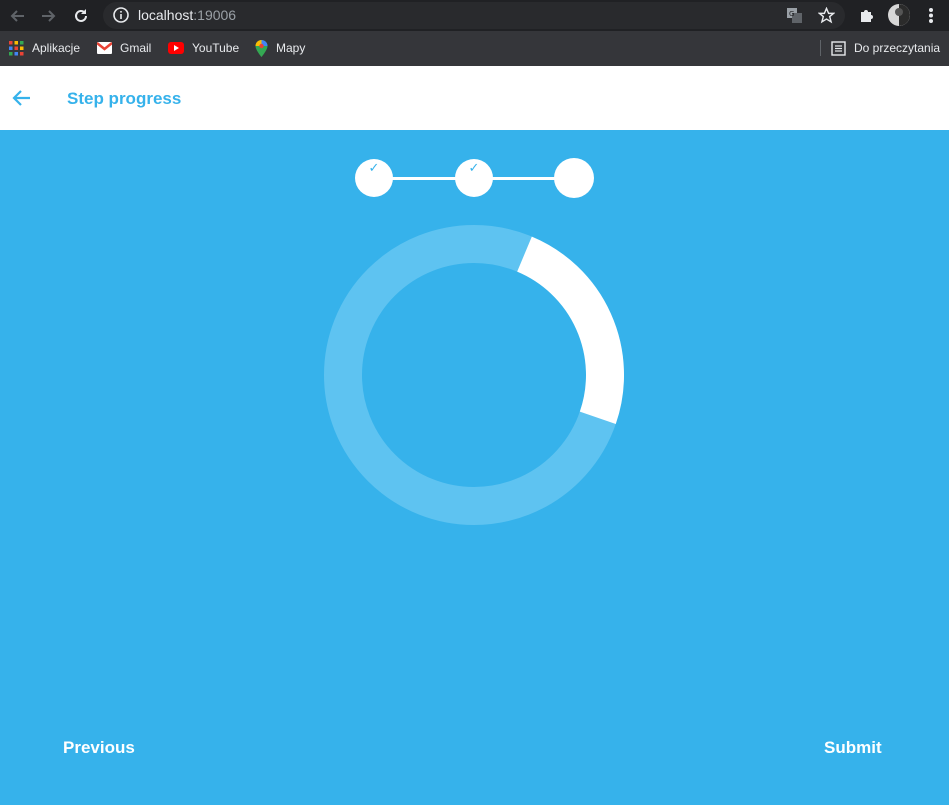 This screenshot has height=805, width=949. I want to click on browser-toolbar: localhost:19006 G, so click(474, 15).